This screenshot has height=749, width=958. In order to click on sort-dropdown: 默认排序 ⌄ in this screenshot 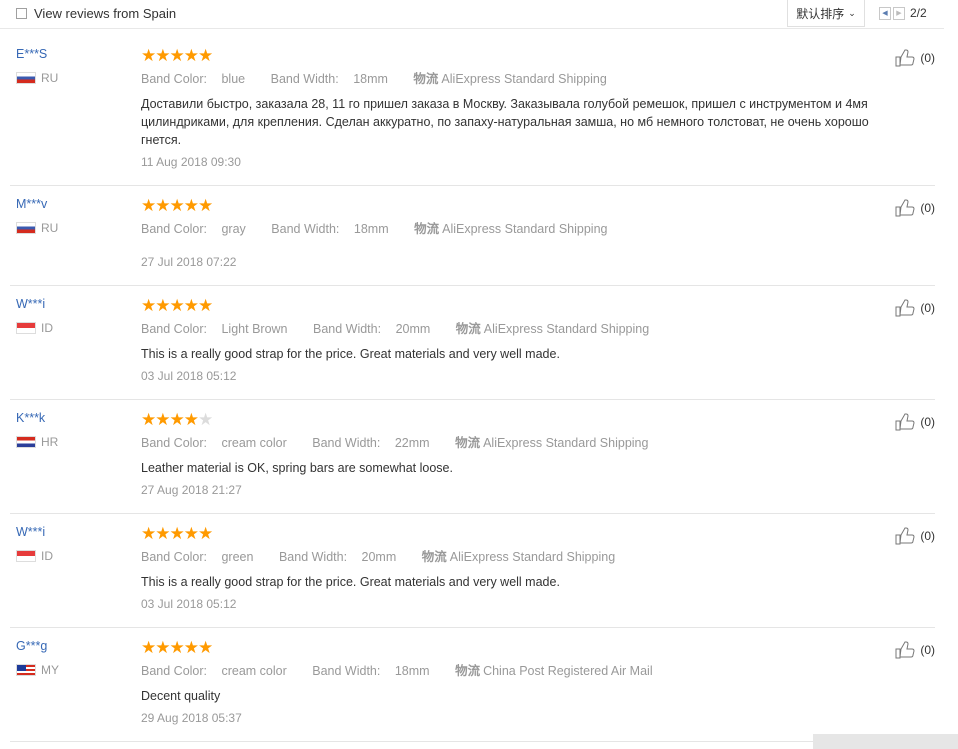, I will do `click(826, 13)`.